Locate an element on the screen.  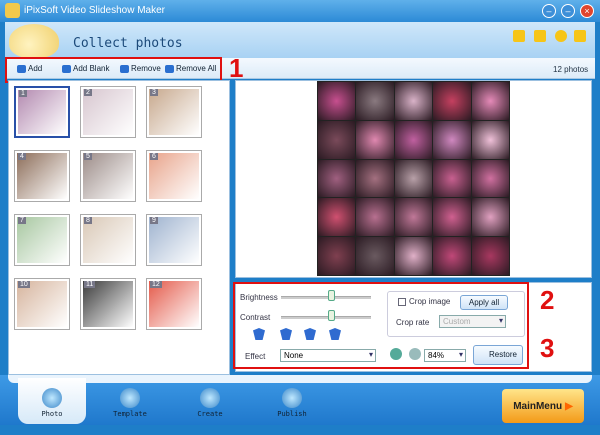
photo-count: 12 photos is located at coordinates (571, 69).